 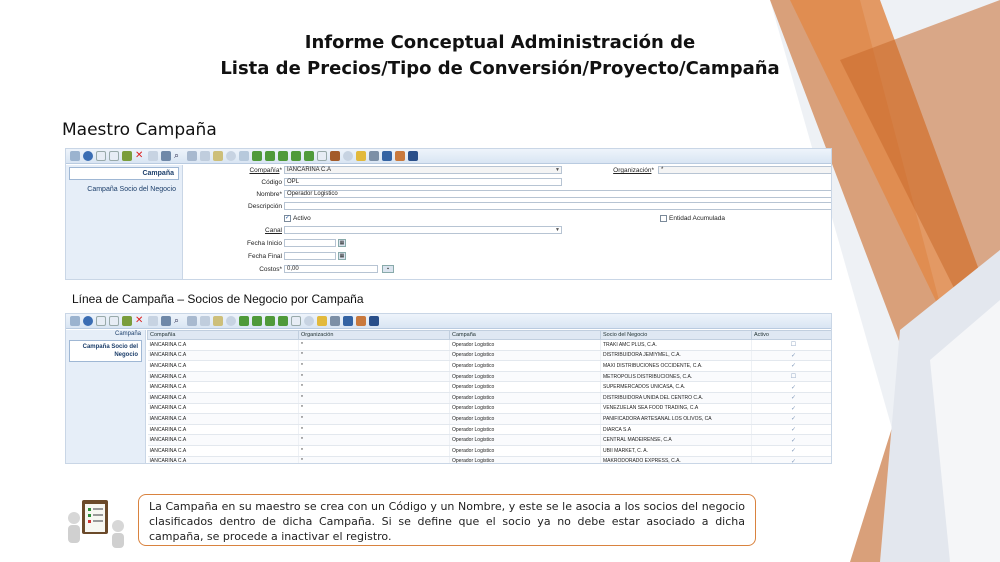 What do you see at coordinates (676, 345) in the screenshot?
I see `cell-socio: TRAKI AMC PLUS, C.A.` at bounding box center [676, 345].